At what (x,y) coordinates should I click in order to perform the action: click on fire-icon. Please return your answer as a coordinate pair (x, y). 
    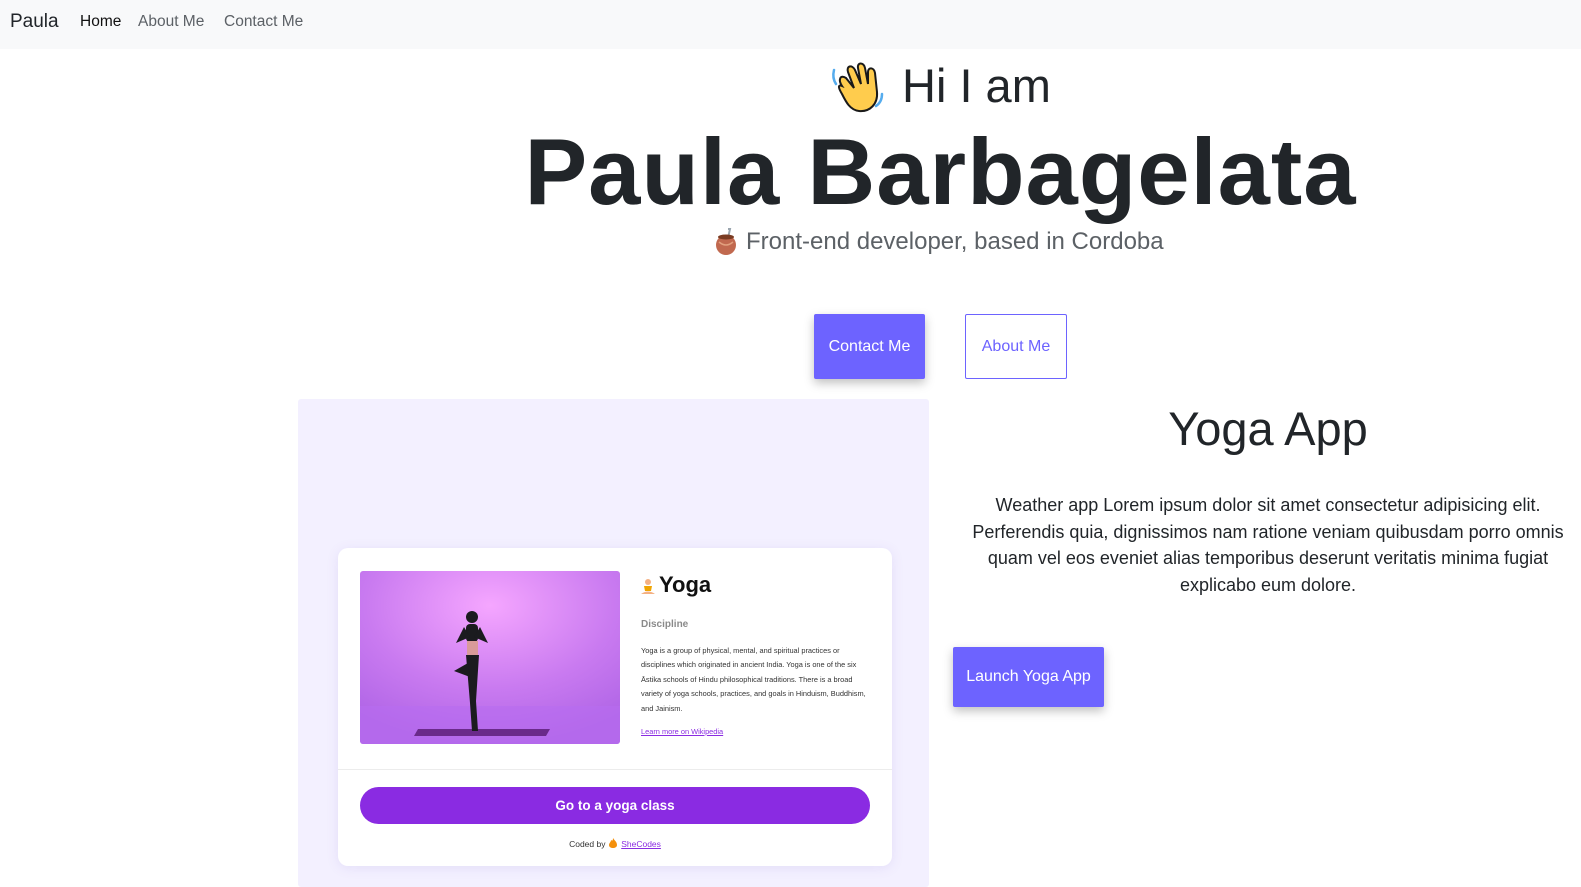
    Looking at the image, I should click on (613, 843).